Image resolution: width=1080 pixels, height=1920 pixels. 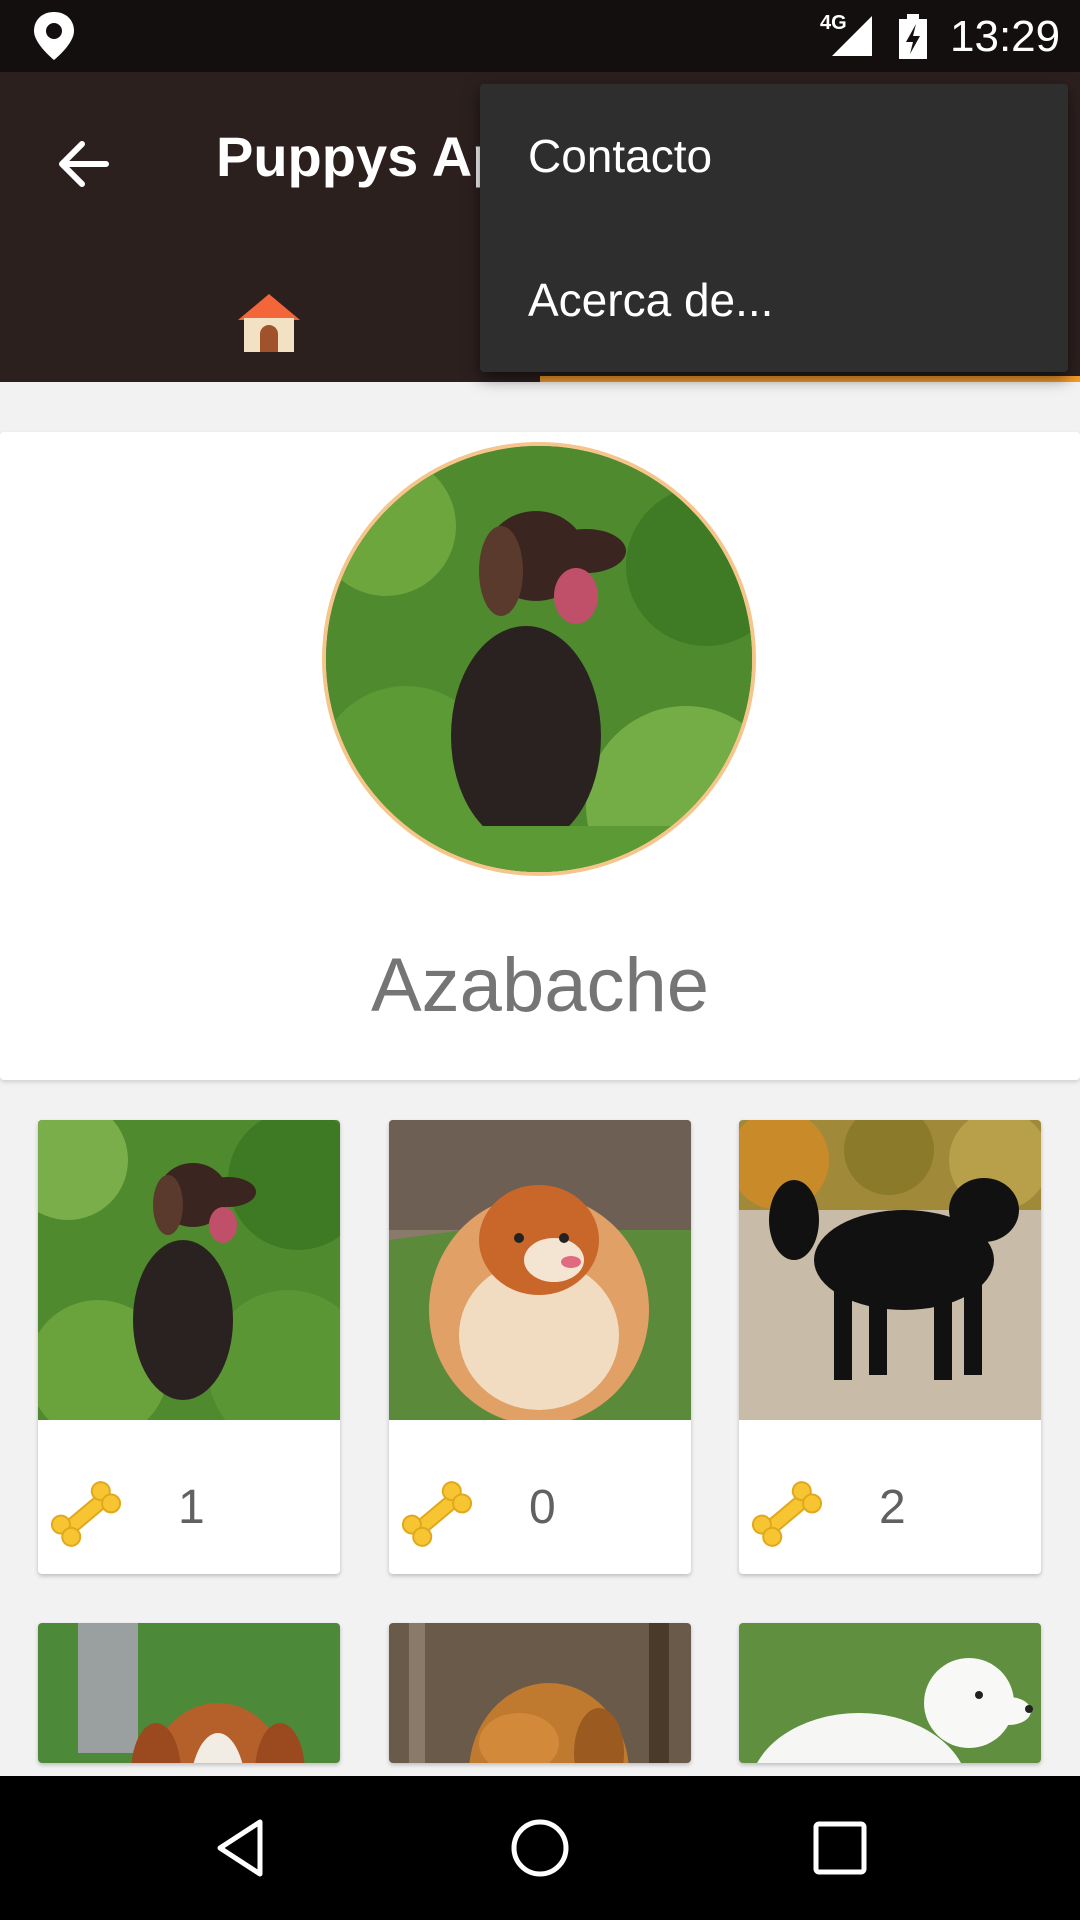 I want to click on status-bar: 4G 13:29, so click(x=540, y=36).